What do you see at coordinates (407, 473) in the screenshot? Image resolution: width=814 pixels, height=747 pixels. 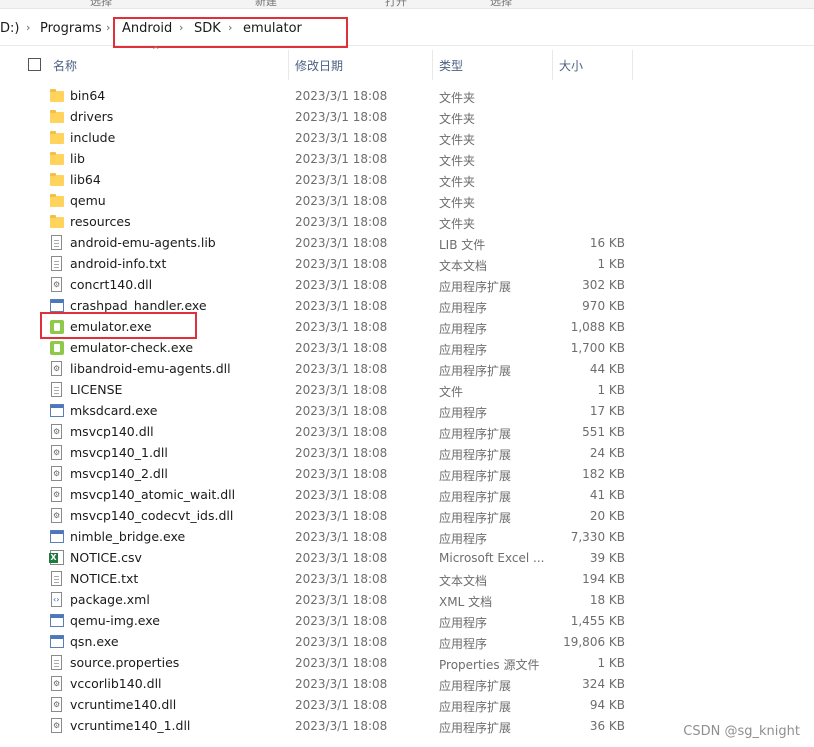 I see `file-row: msvcp140_2.dll 2023/3/1 18:08 应用程序扩展 182 KB` at bounding box center [407, 473].